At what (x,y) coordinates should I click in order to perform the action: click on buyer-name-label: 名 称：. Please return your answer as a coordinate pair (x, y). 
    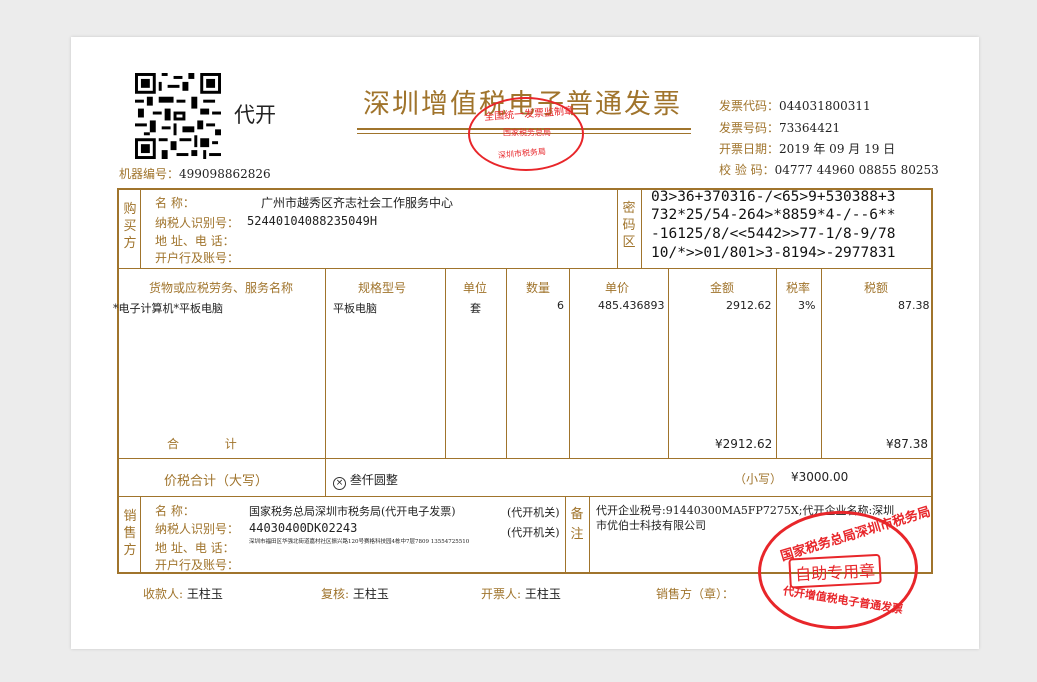
    Looking at the image, I should click on (175, 203).